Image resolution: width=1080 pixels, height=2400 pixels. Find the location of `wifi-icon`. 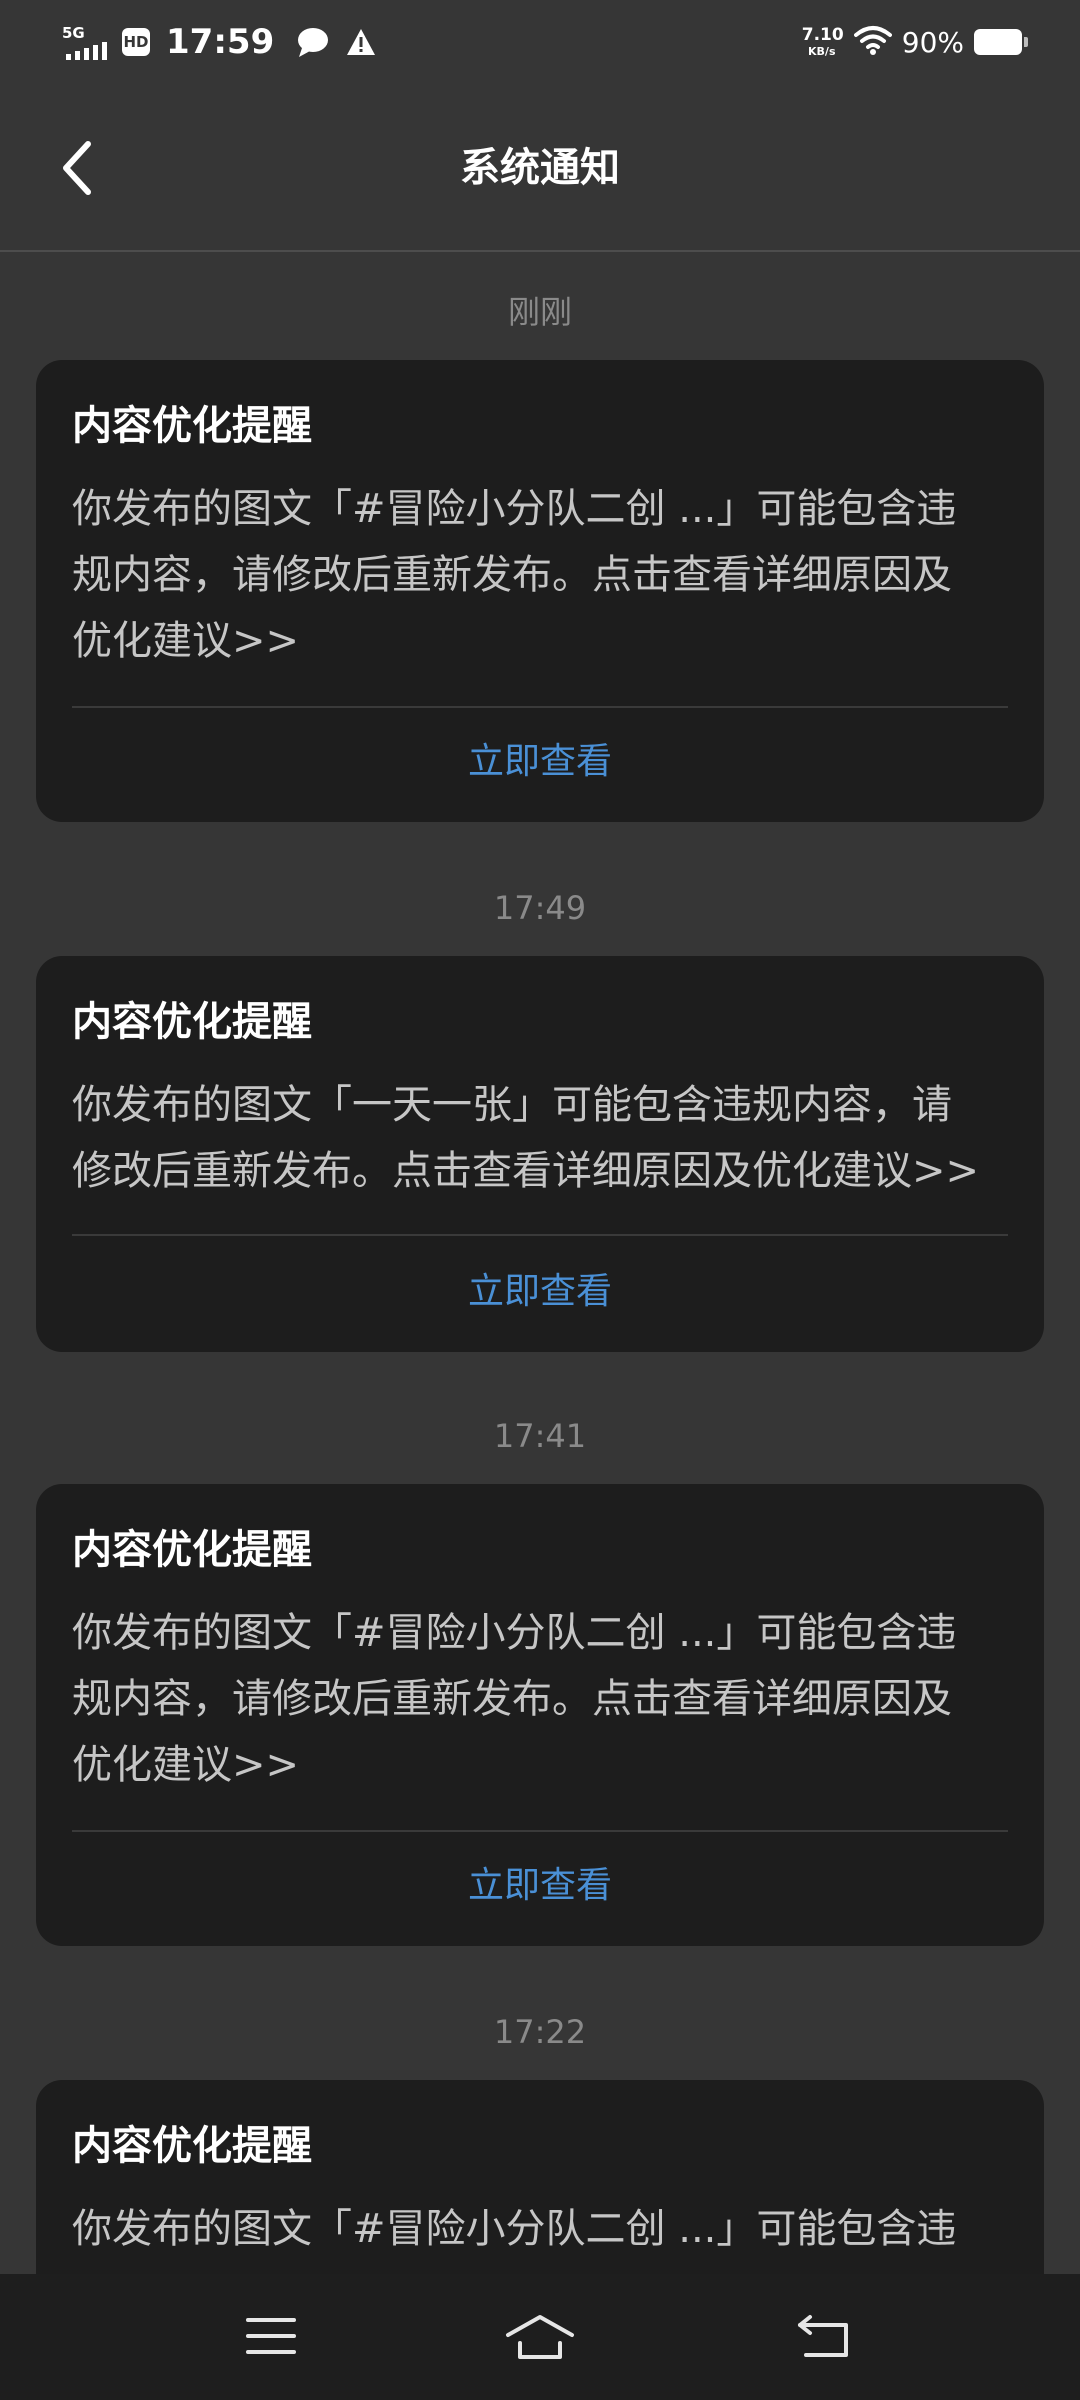

wifi-icon is located at coordinates (872, 42).